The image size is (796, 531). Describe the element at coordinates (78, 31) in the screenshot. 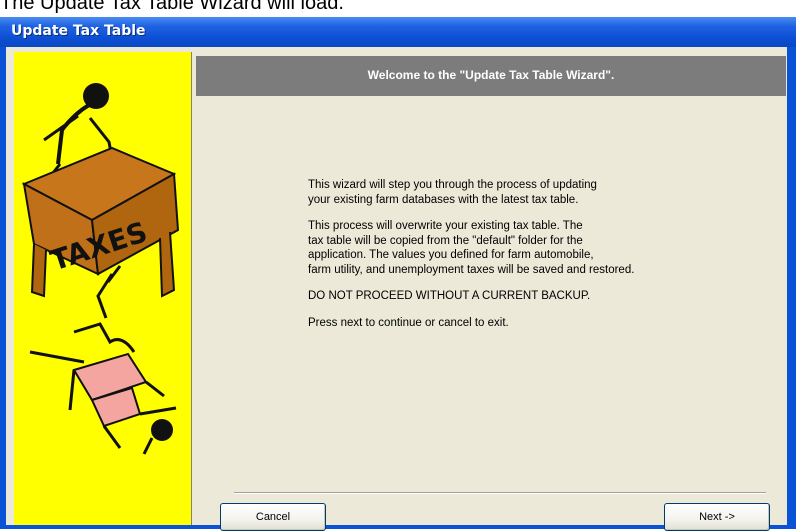

I see `window-title: Update Tax Table` at that location.